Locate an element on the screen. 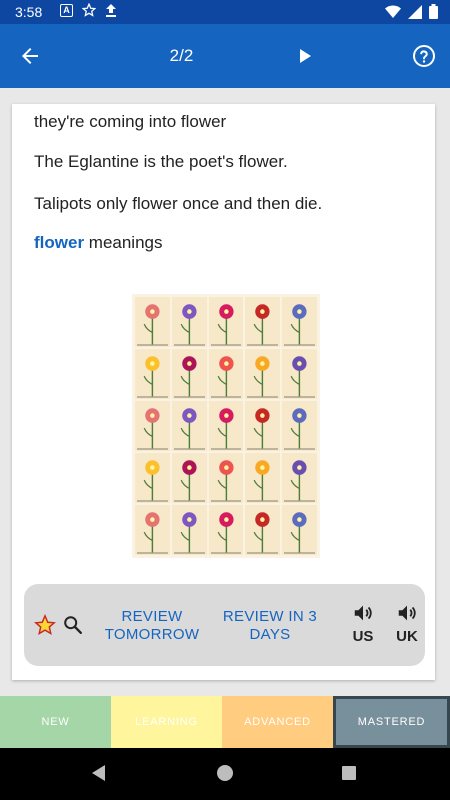 The width and height of the screenshot is (450, 800). sound-uk-label: UK is located at coordinates (407, 636).